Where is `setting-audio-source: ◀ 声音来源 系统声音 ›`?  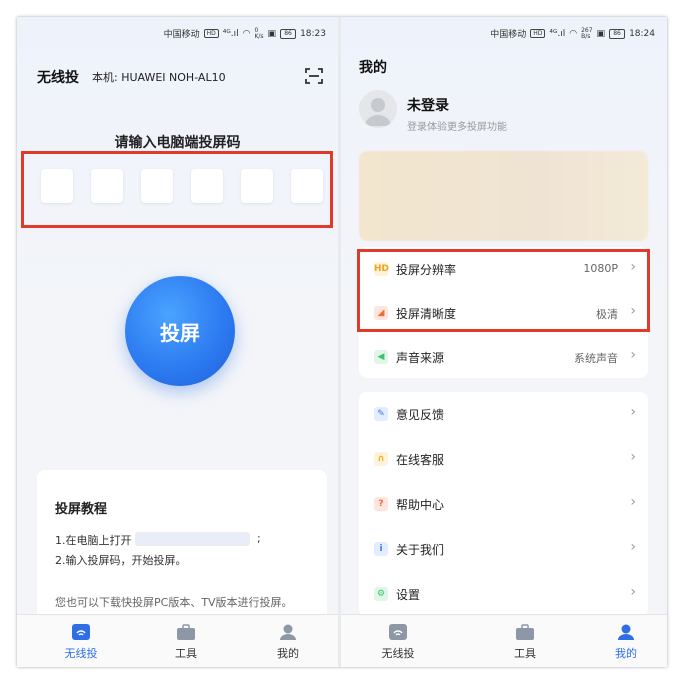 setting-audio-source: ◀ 声音来源 系统声音 › is located at coordinates (503, 357).